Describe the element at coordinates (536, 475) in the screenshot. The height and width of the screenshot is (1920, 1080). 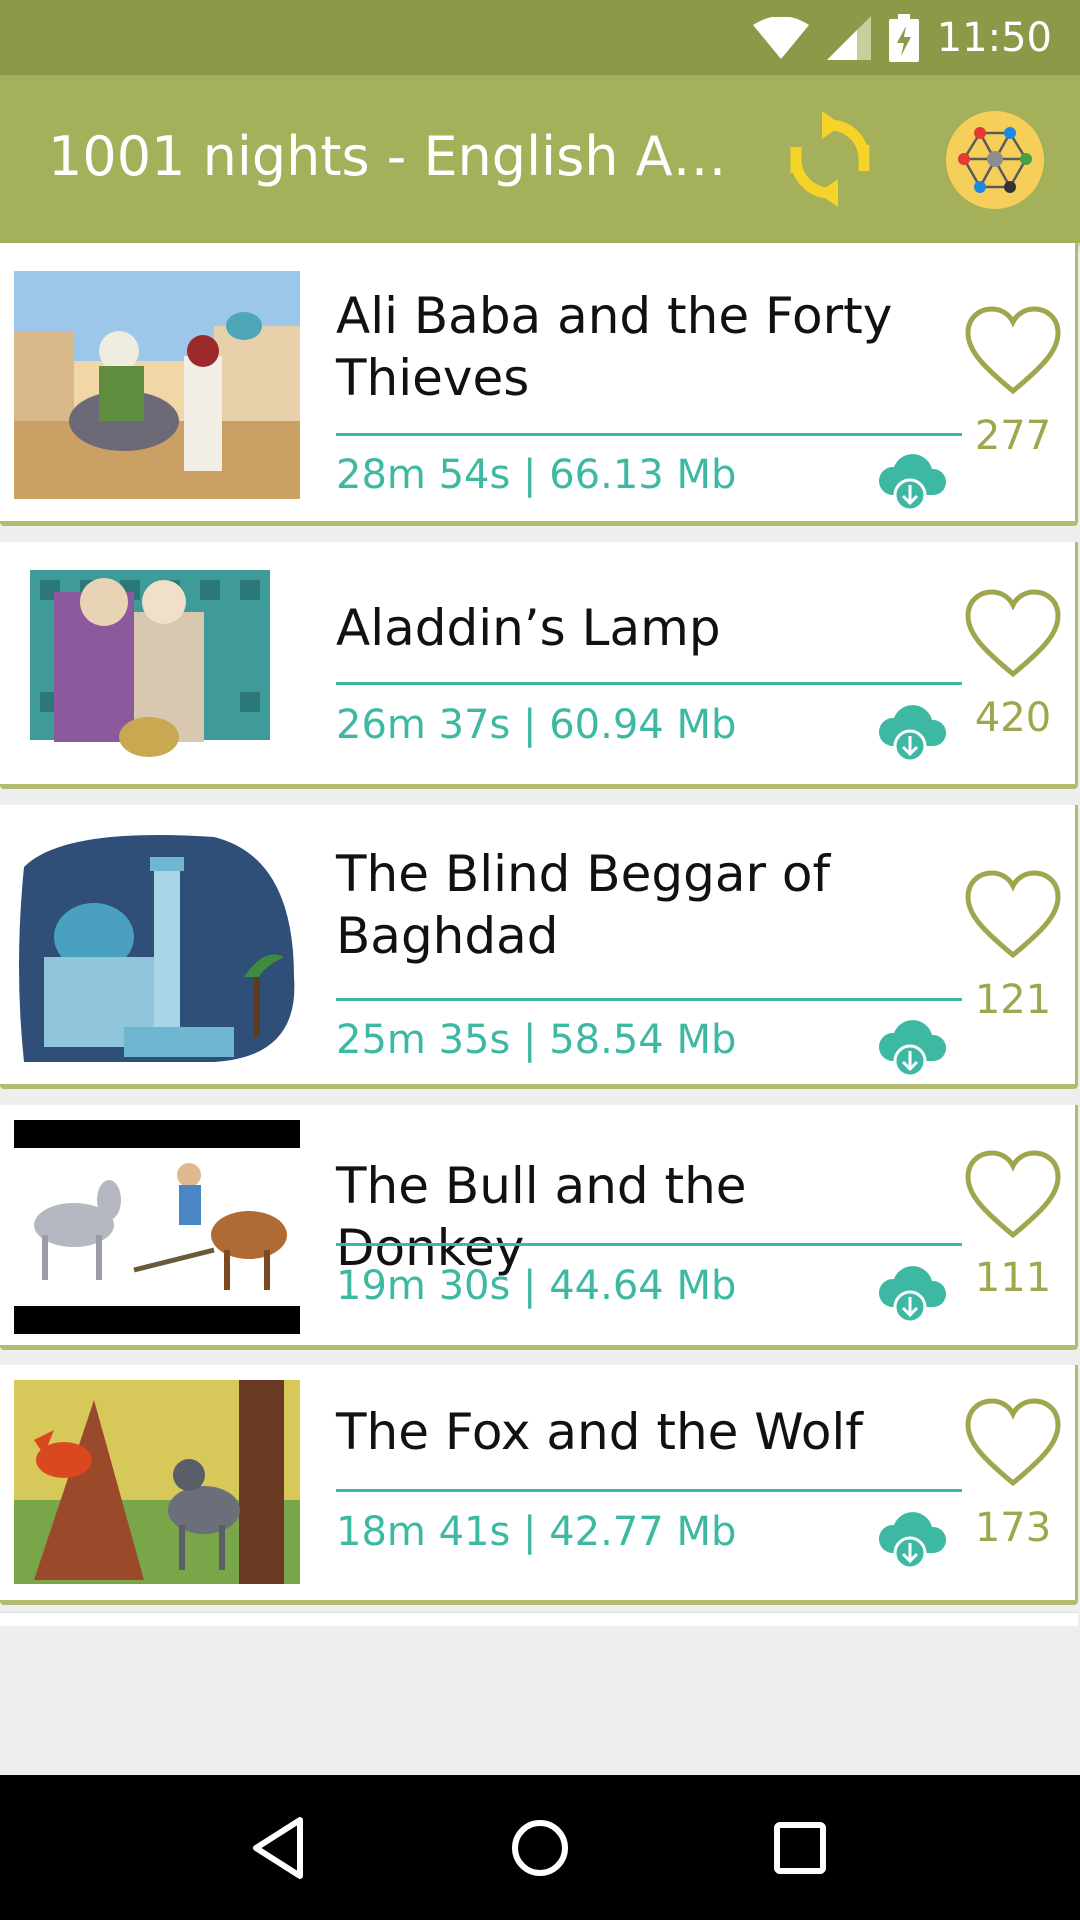
I see `story-meta: 28m 54s | 66.13 Mb` at that location.